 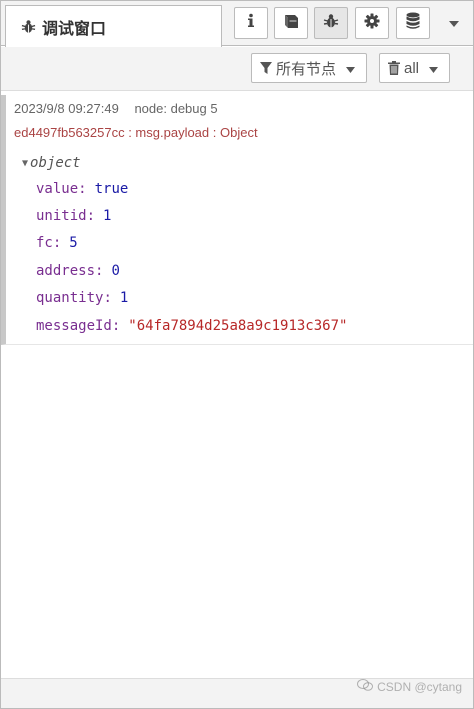 What do you see at coordinates (136, 132) in the screenshot?
I see `message-source: ed4497fb563257cc : msg.payload : Object` at bounding box center [136, 132].